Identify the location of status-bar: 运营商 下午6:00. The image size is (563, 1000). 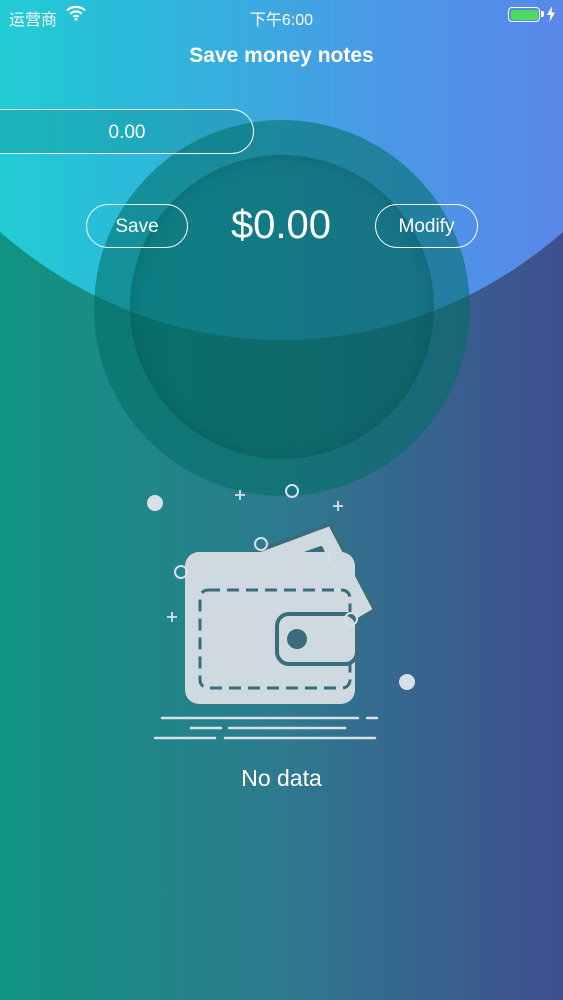
(281, 15).